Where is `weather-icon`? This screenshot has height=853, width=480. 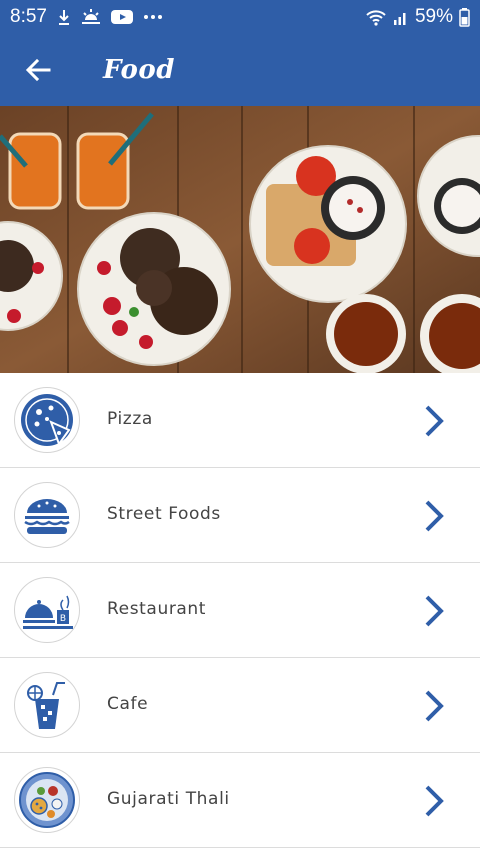 weather-icon is located at coordinates (91, 17).